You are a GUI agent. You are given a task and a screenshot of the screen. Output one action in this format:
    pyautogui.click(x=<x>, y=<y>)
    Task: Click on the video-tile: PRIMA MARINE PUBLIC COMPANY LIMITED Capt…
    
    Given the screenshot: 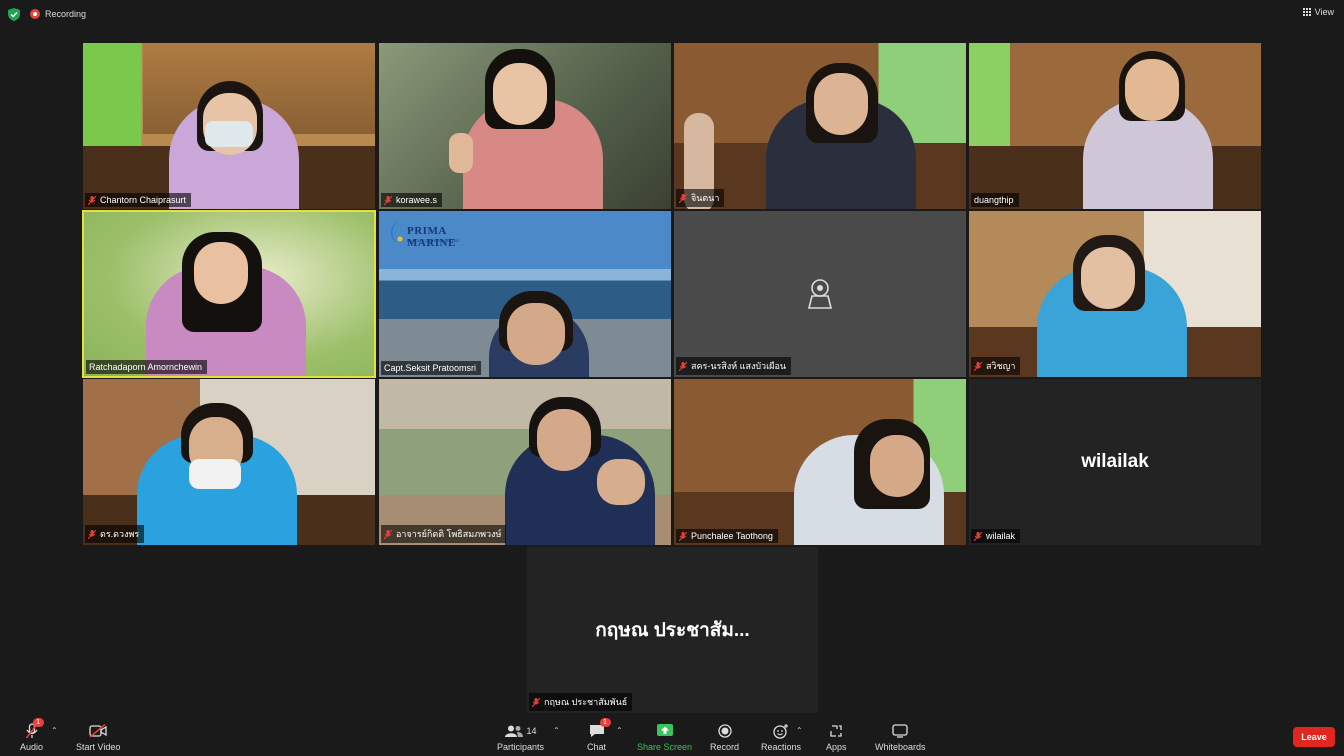 What is the action you would take?
    pyautogui.click(x=525, y=294)
    